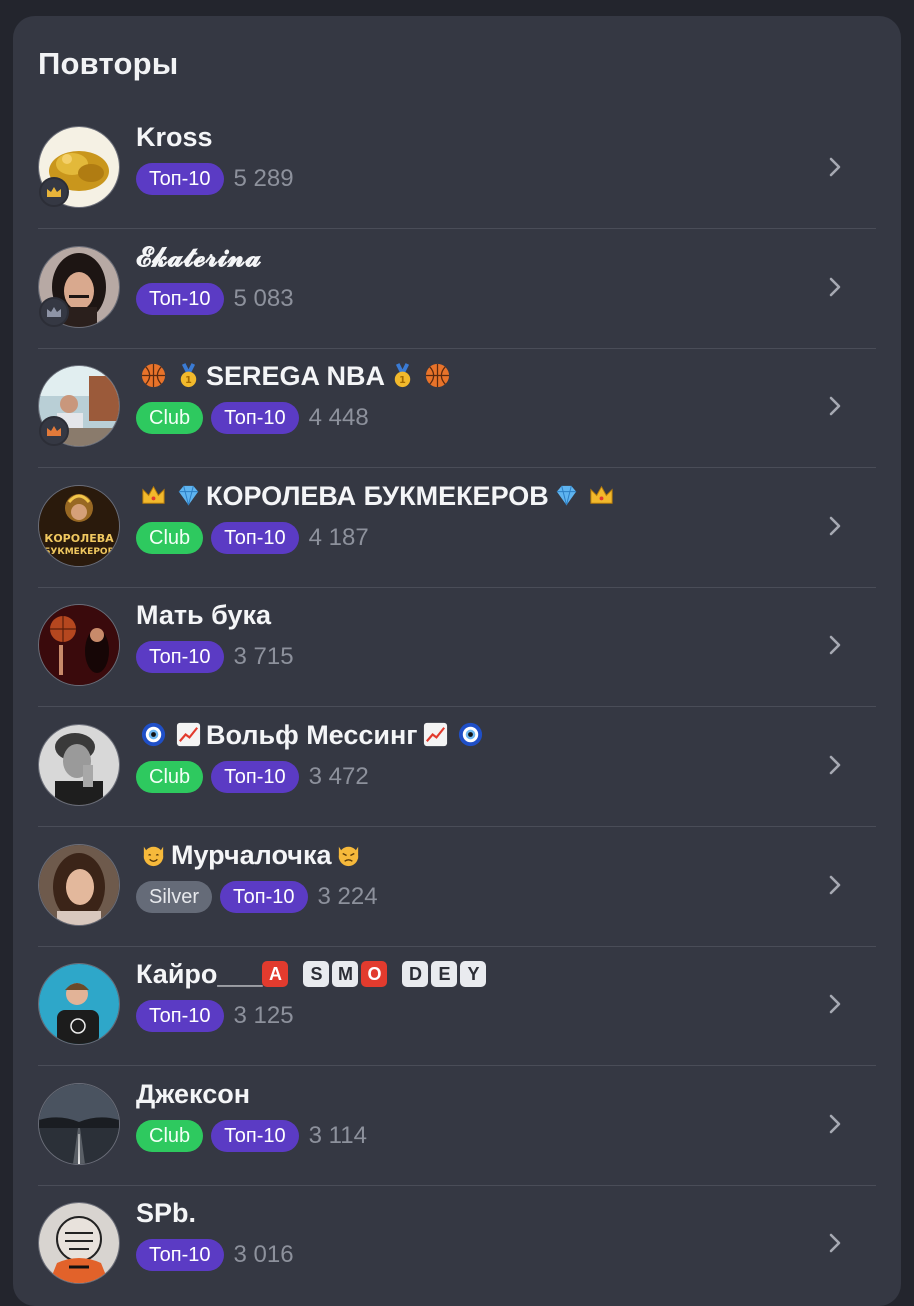 Image resolution: width=914 pixels, height=1306 pixels. What do you see at coordinates (349, 856) in the screenshot?
I see `pouting-cat-icon` at bounding box center [349, 856].